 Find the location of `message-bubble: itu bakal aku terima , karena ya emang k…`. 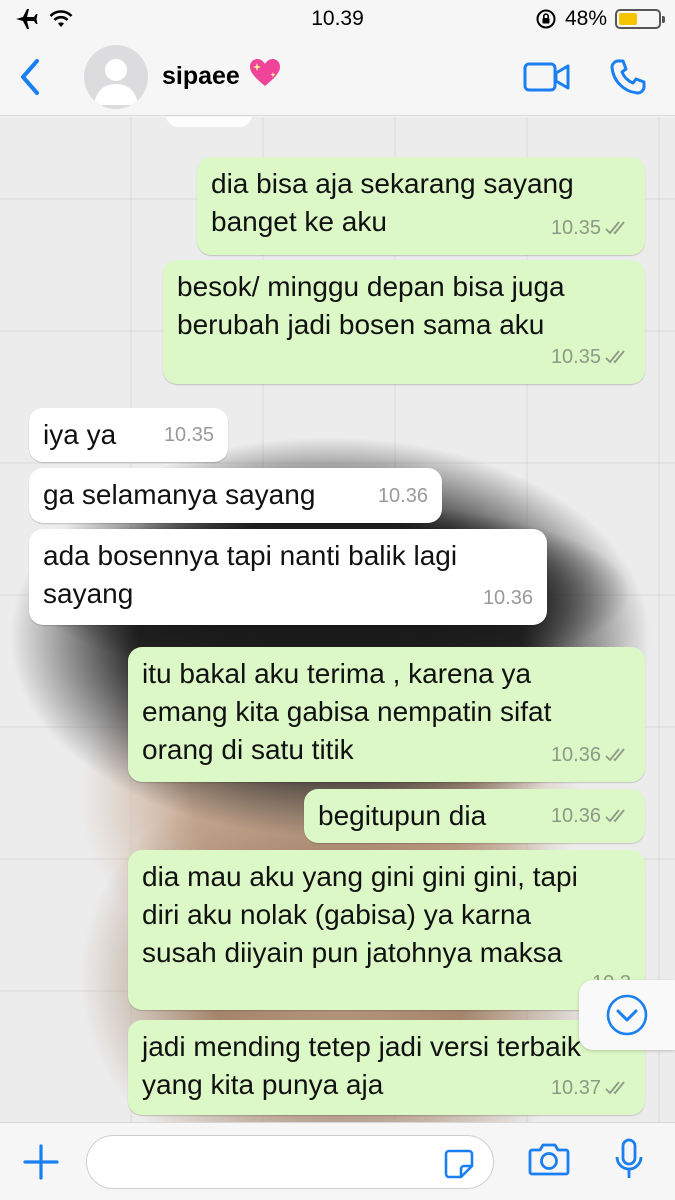

message-bubble: itu bakal aku terima , karena ya emang k… is located at coordinates (386, 714).